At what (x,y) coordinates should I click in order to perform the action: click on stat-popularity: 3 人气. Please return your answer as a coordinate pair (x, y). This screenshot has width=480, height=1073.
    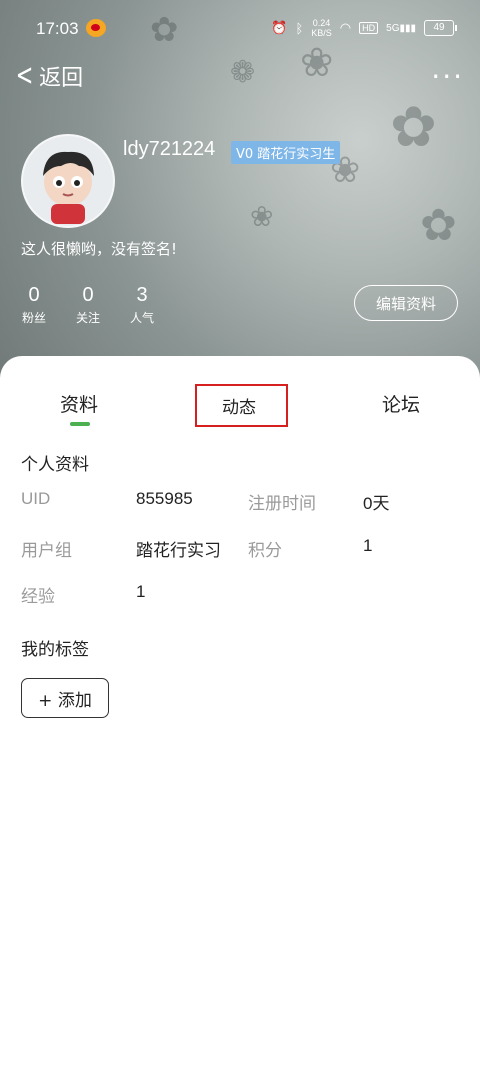
    Looking at the image, I should click on (142, 305).